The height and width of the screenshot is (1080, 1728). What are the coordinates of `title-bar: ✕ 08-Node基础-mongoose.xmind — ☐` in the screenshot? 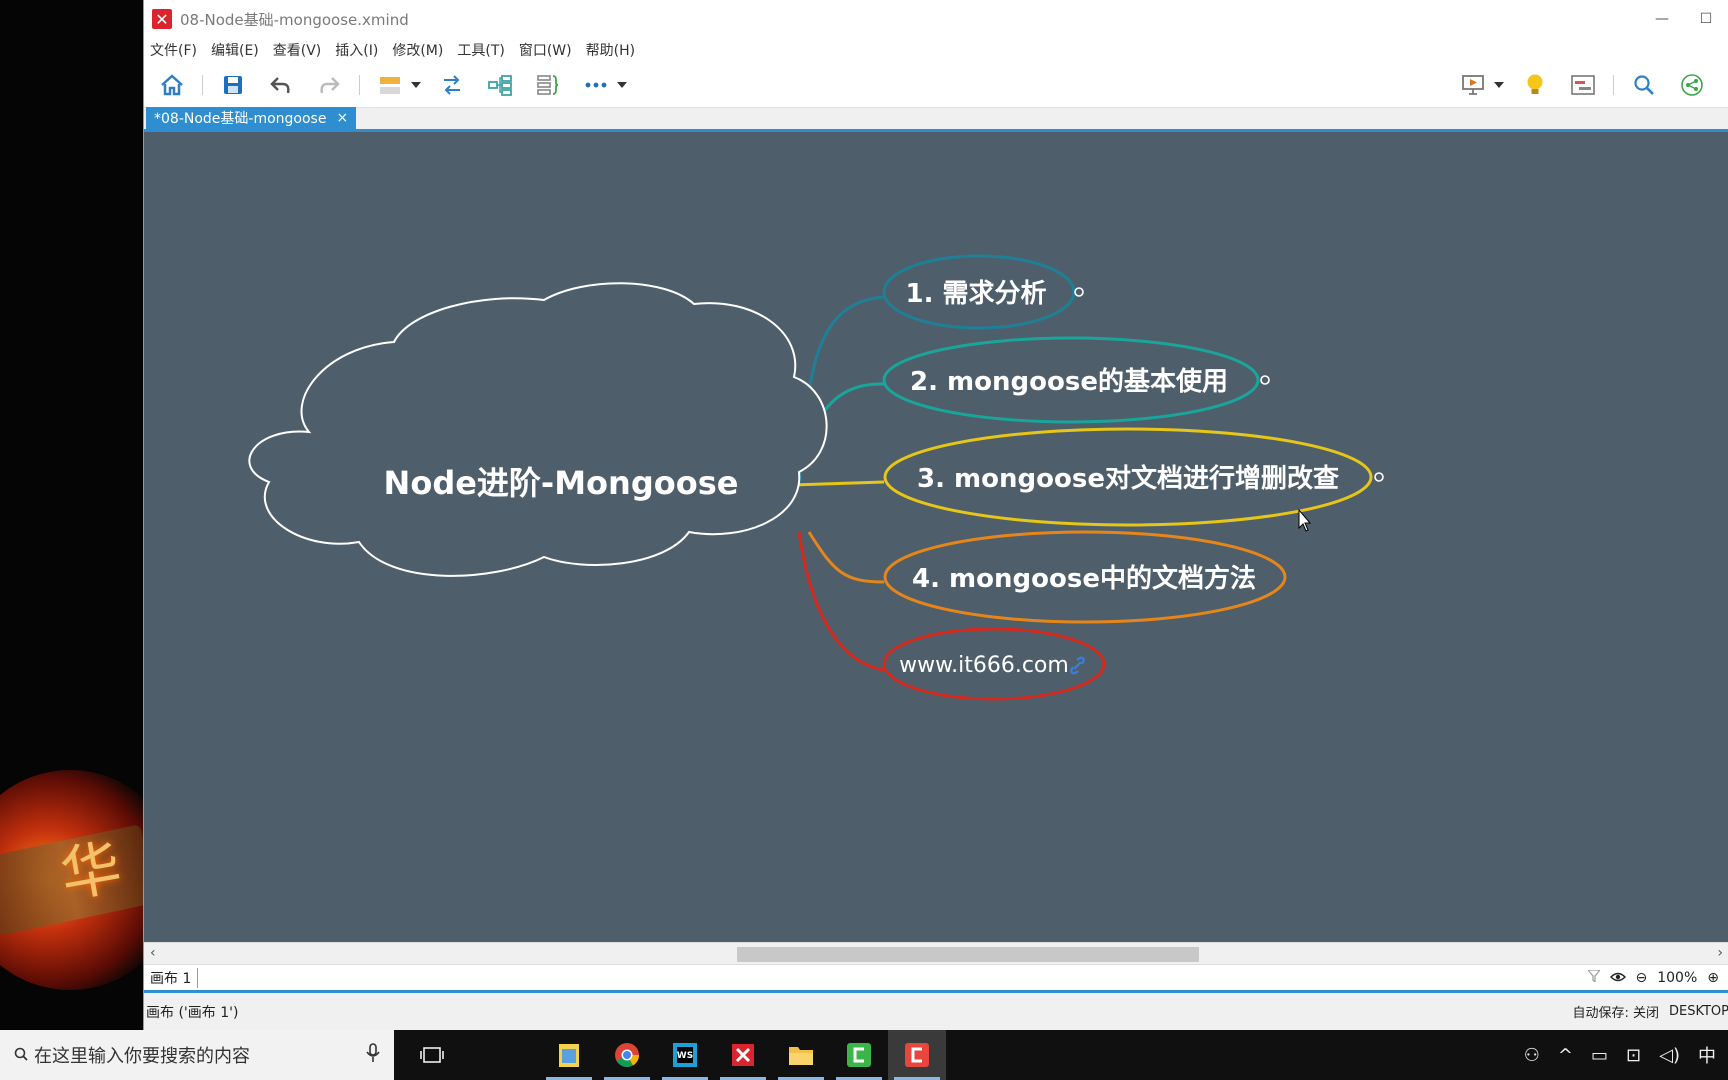 It's located at (936, 19).